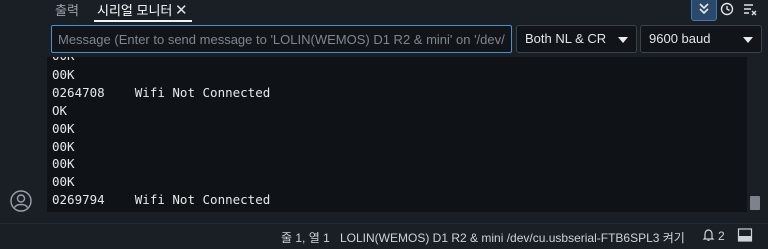 The image size is (768, 249). I want to click on line-ending-select: Both NL & CR, so click(576, 39).